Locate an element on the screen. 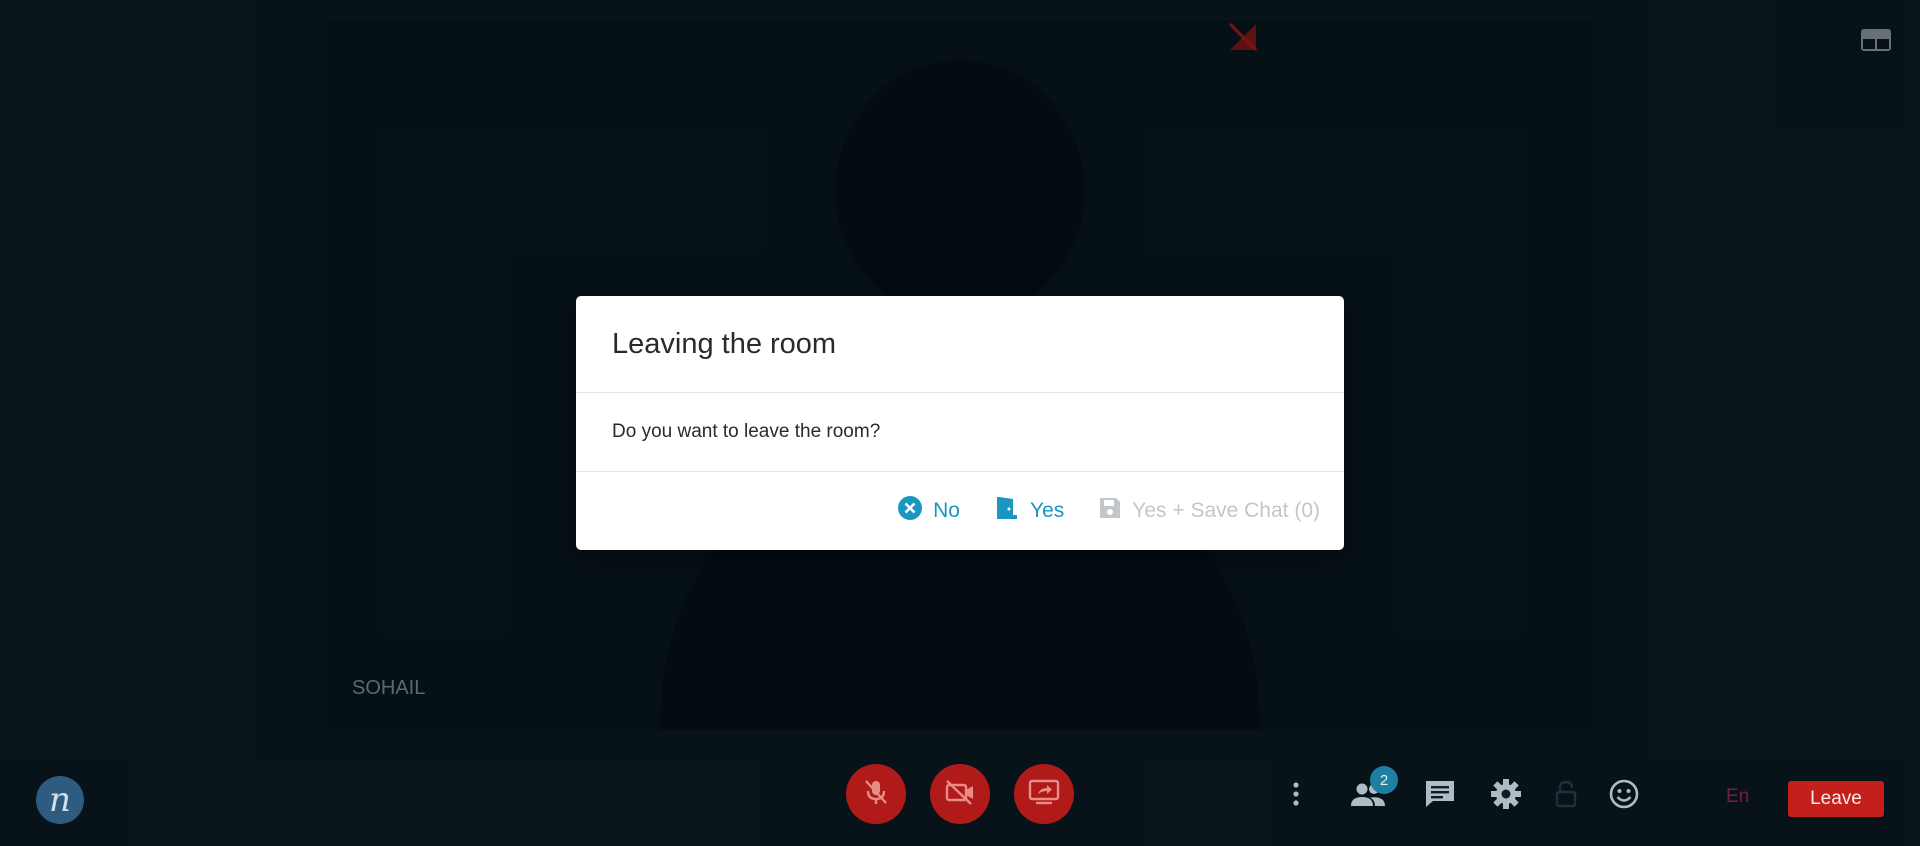 The width and height of the screenshot is (1920, 846). screen-share-icon is located at coordinates (1044, 794).